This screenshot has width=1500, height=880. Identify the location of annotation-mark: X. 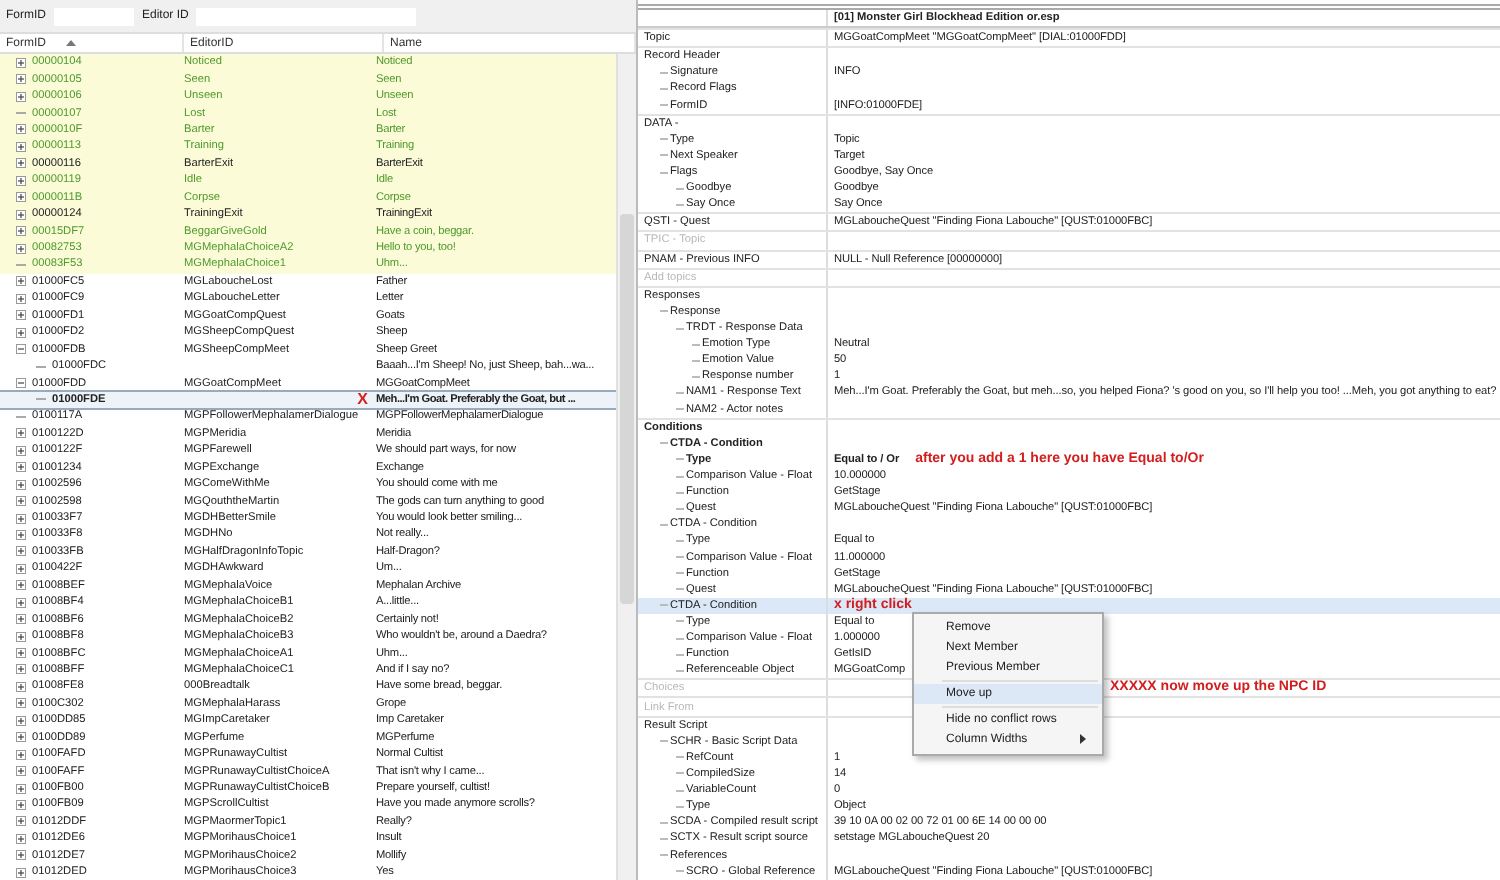
(362, 398).